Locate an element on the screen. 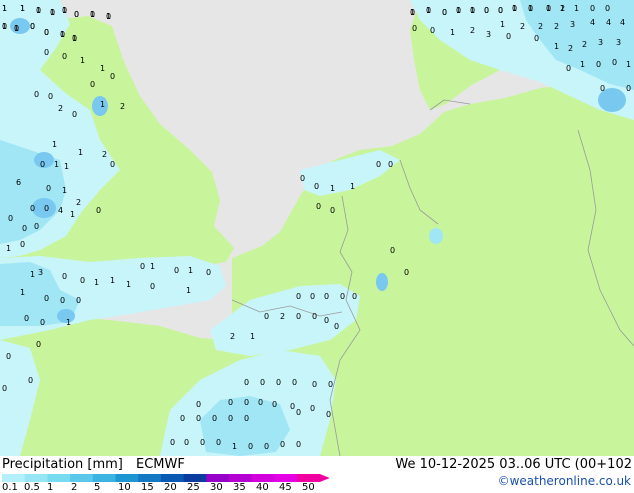 The image size is (634, 493). colorbar-arrow is located at coordinates (324, 478).